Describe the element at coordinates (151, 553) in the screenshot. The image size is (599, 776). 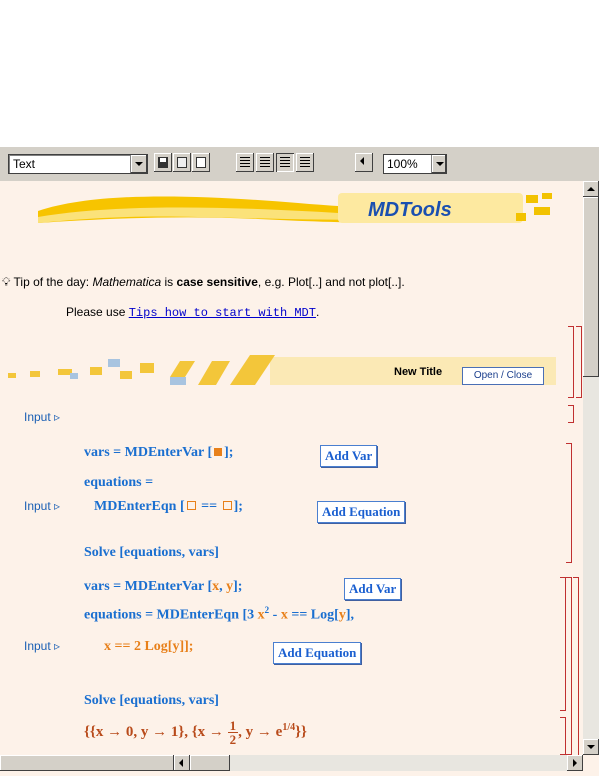
I see `solve-line-1: Solve [equations, vars]` at that location.